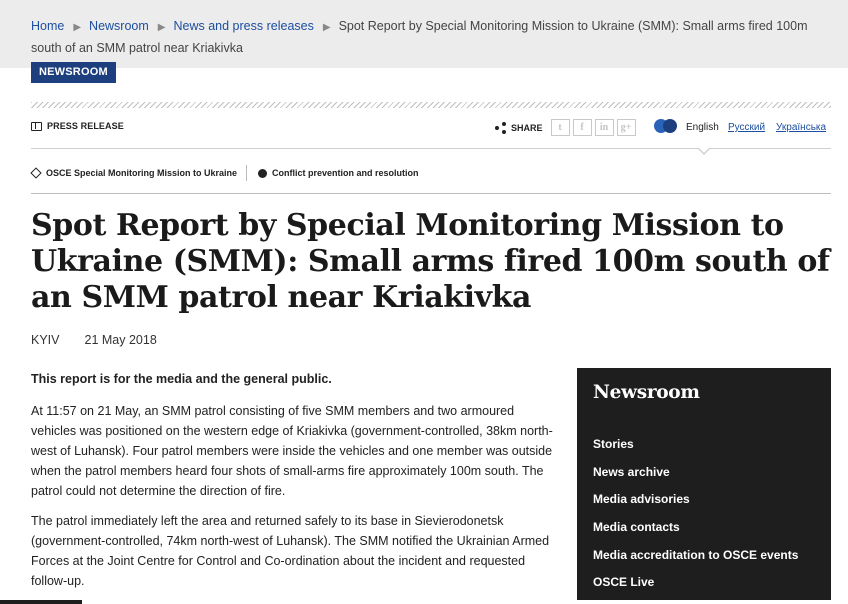 Image resolution: width=848 pixels, height=604 pixels. Describe the element at coordinates (695, 476) in the screenshot. I see `sidebar-item-news-archive: News archive` at that location.